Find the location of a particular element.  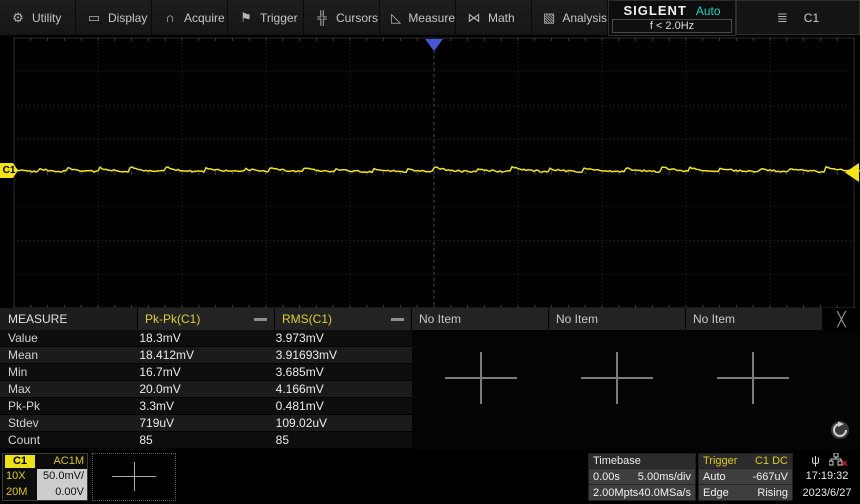

measure-slot-3-label: No Item is located at coordinates (440, 319).